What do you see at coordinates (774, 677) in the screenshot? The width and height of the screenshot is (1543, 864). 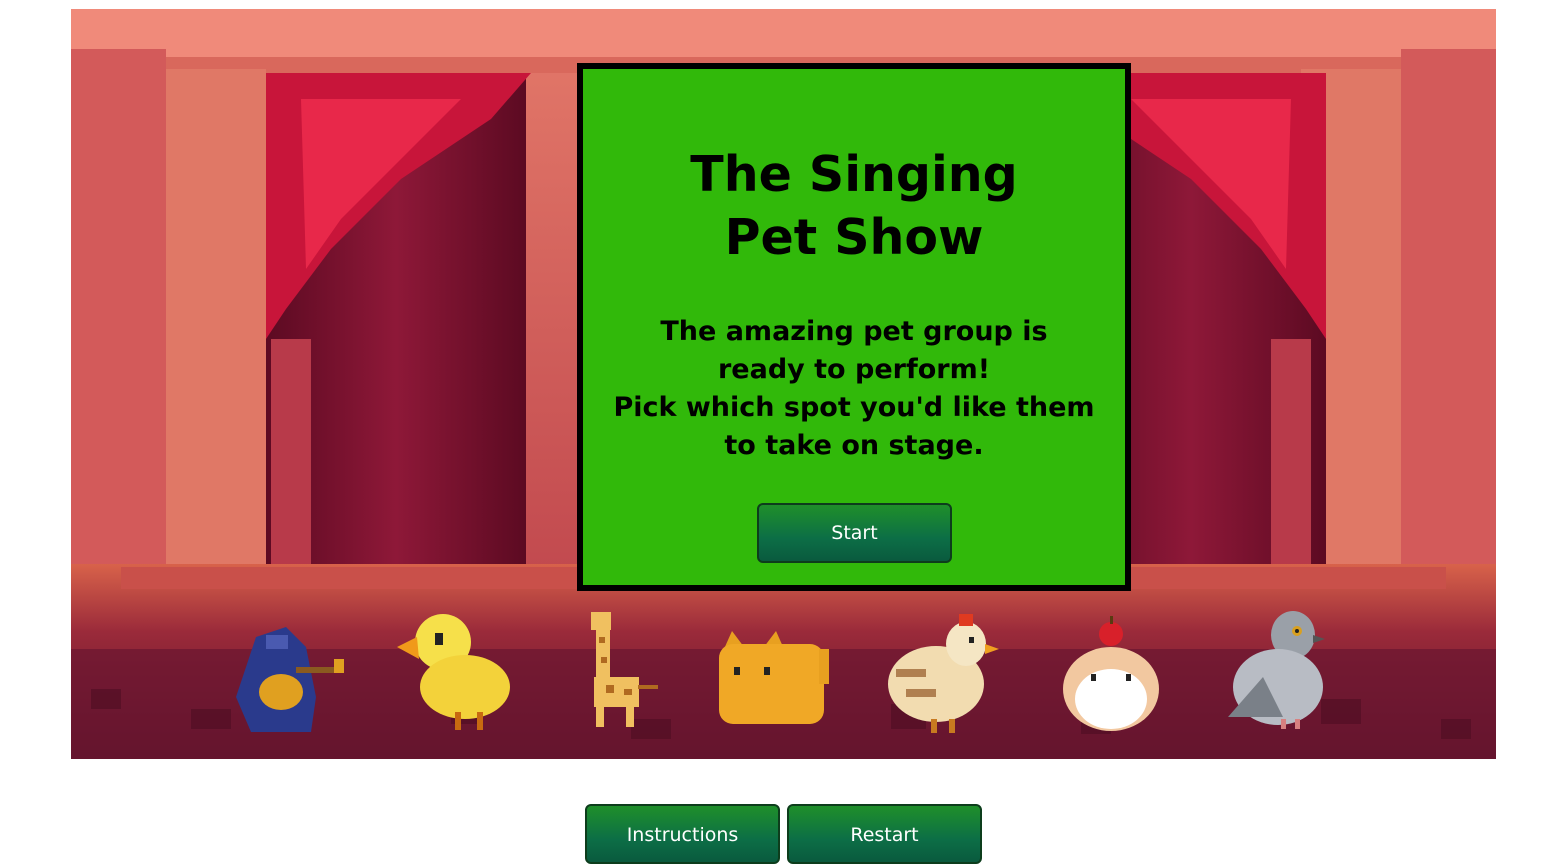 I see `cat-pet-icon` at bounding box center [774, 677].